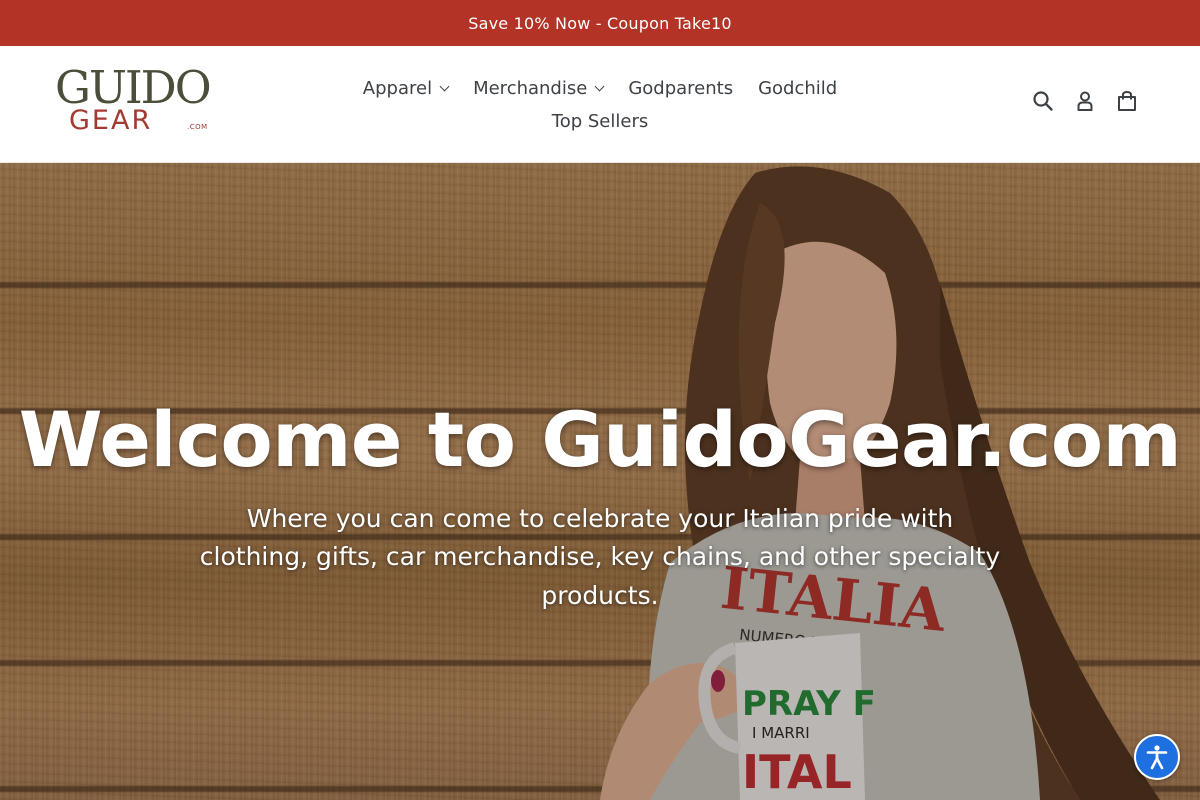  I want to click on nav-row-1: Apparel Merchandise Godparents Godchild, so click(600, 88).